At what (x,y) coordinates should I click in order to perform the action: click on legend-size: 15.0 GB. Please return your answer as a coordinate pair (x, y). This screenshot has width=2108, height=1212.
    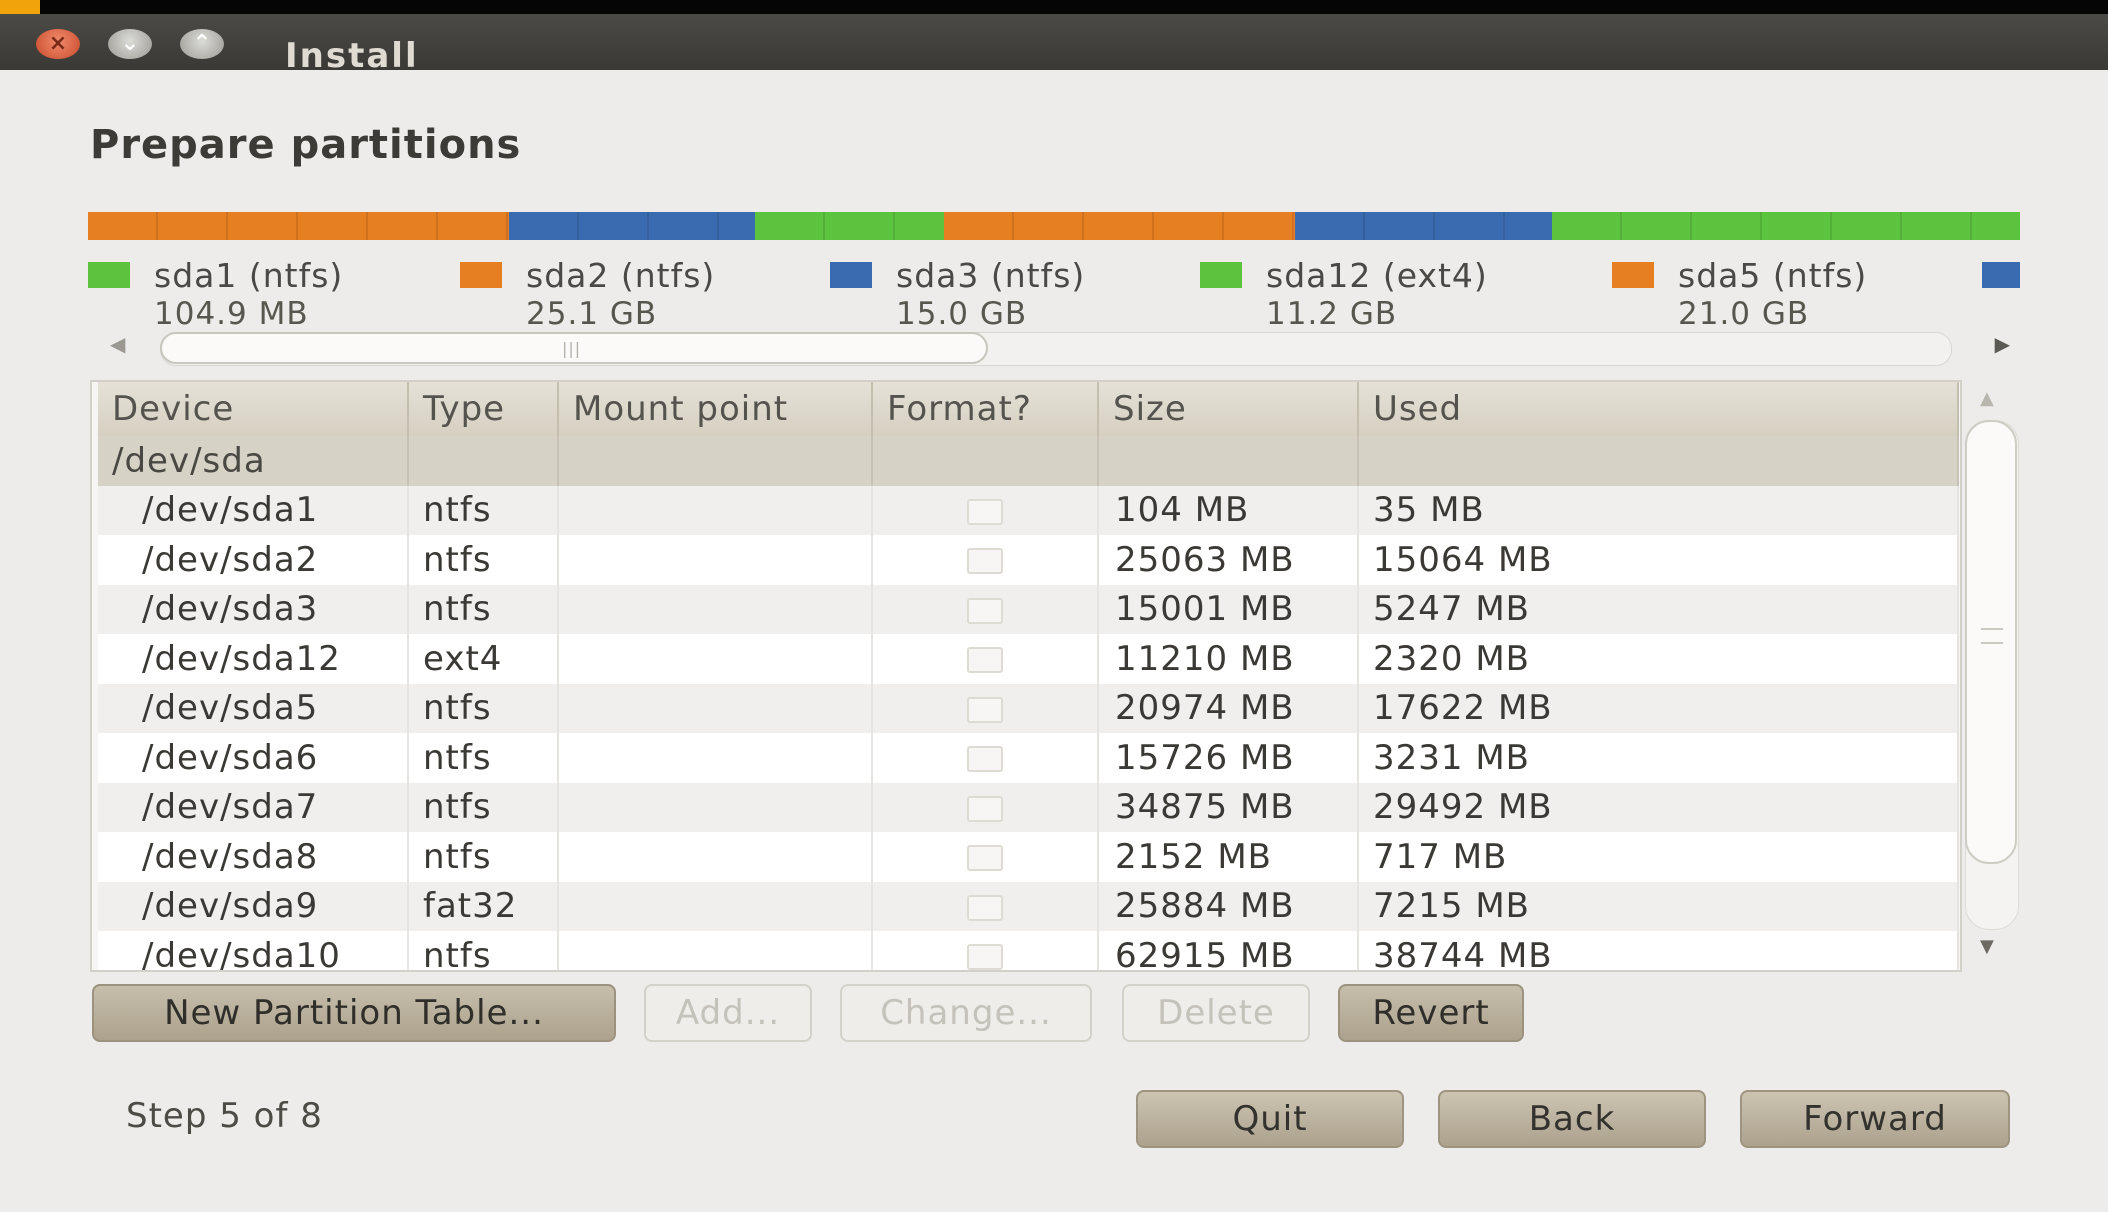
    Looking at the image, I should click on (962, 314).